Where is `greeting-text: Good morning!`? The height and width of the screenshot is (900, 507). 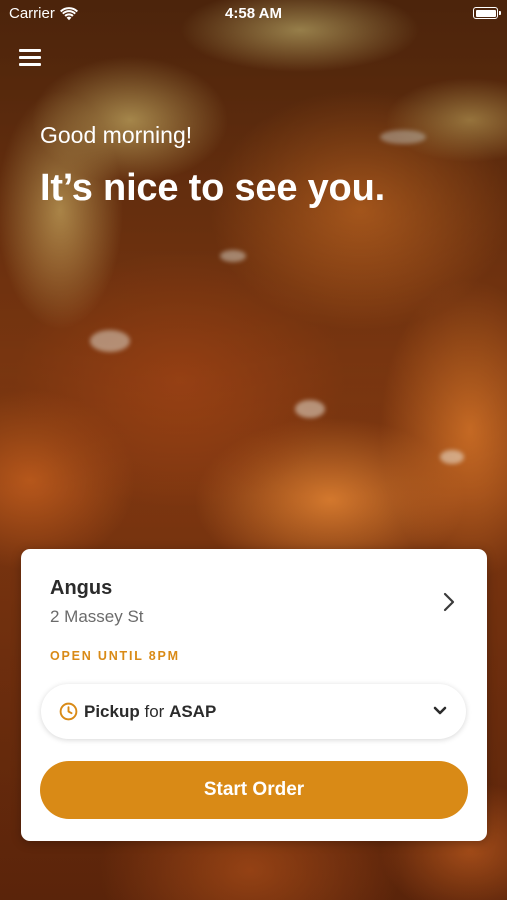
greeting-text: Good morning! is located at coordinates (116, 135).